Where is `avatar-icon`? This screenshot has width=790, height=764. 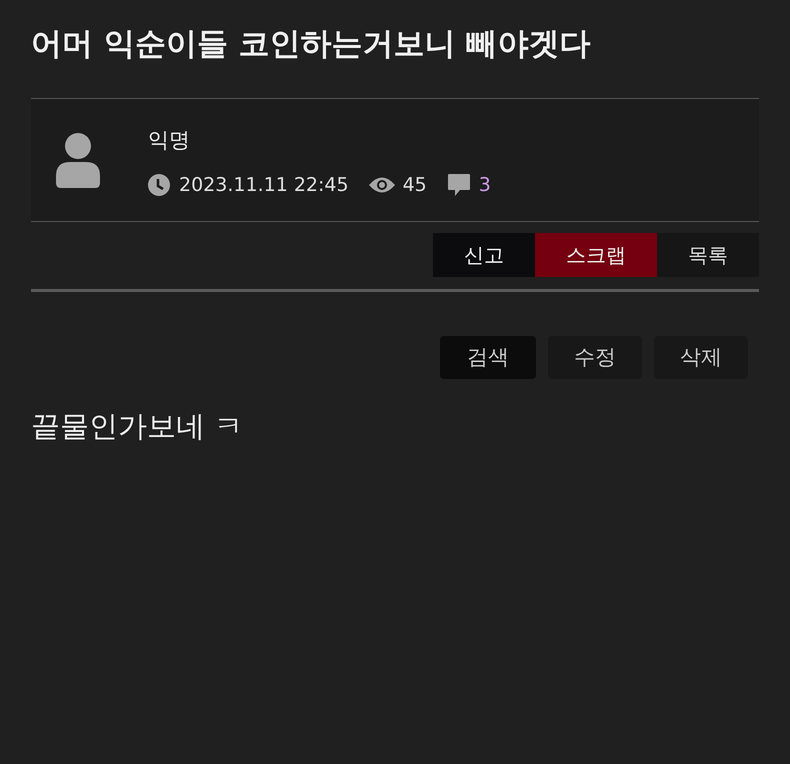
avatar-icon is located at coordinates (78, 160).